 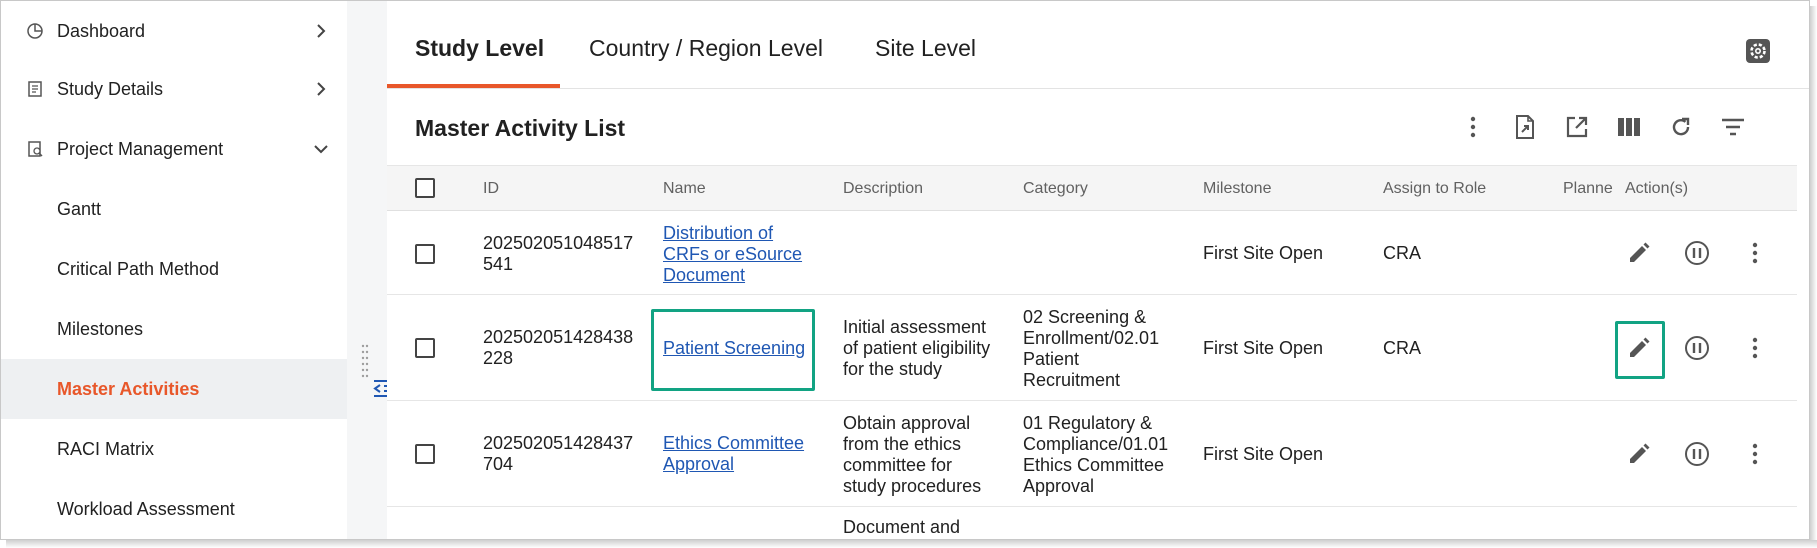 I want to click on column-header-planned: Planne, so click(x=1588, y=189).